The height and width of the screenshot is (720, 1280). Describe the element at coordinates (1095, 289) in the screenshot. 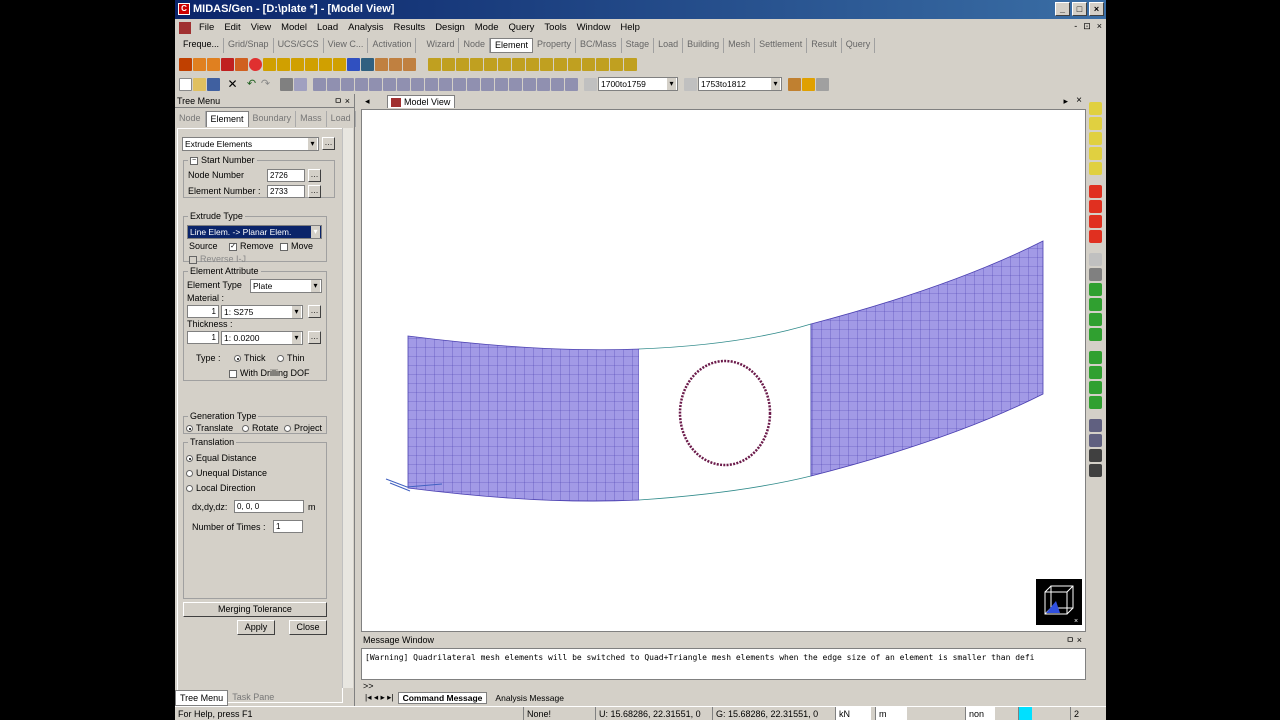

I see `iso-view-icon` at that location.